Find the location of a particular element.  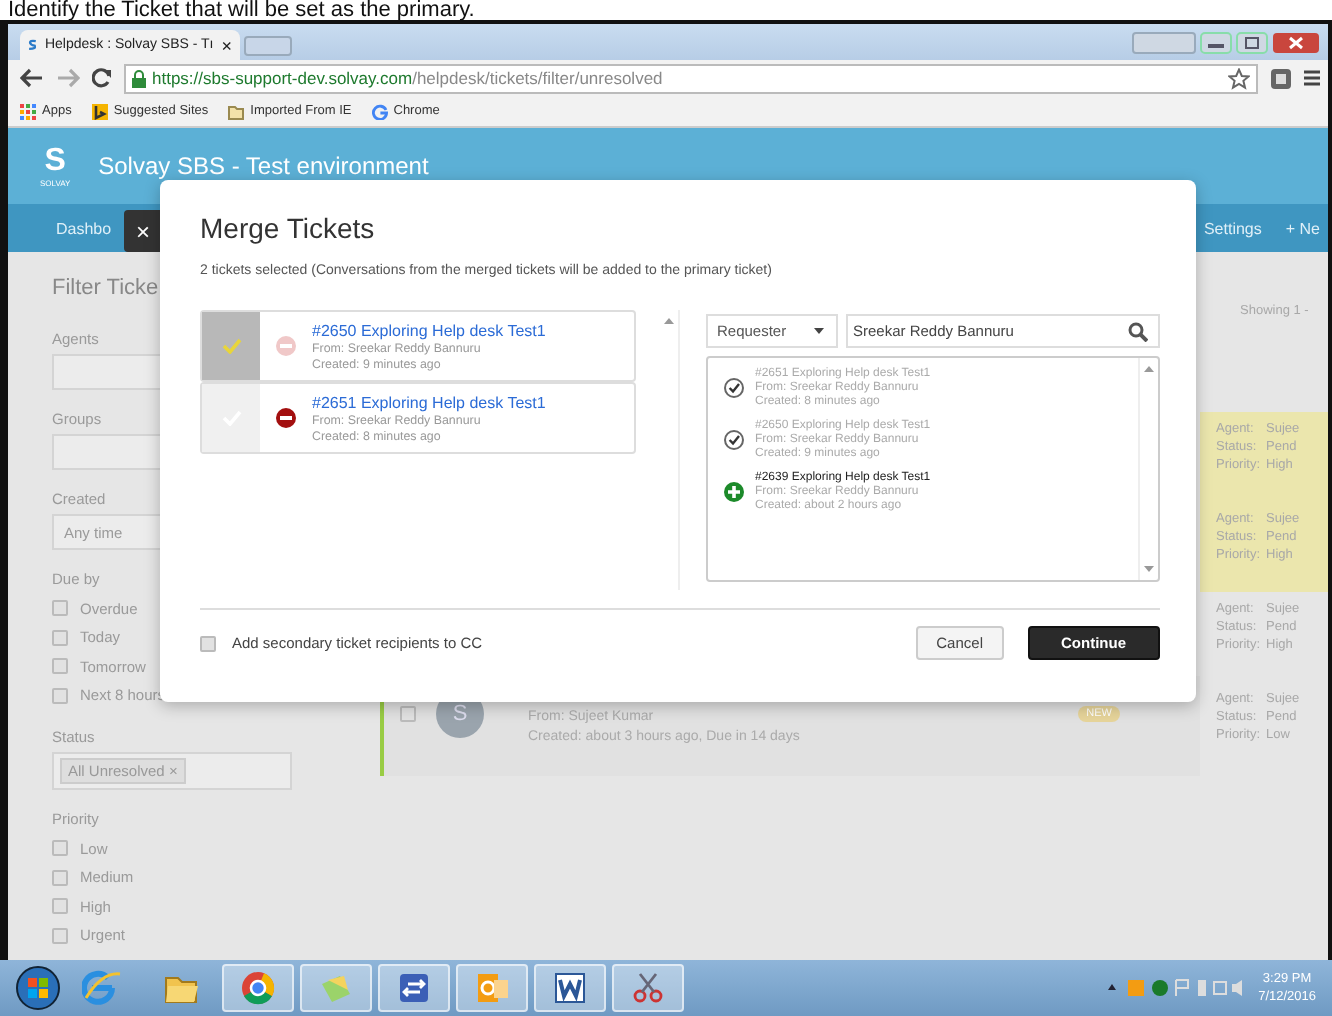

url-path: /helpdesk/tickets/filter/unresolved is located at coordinates (537, 78).